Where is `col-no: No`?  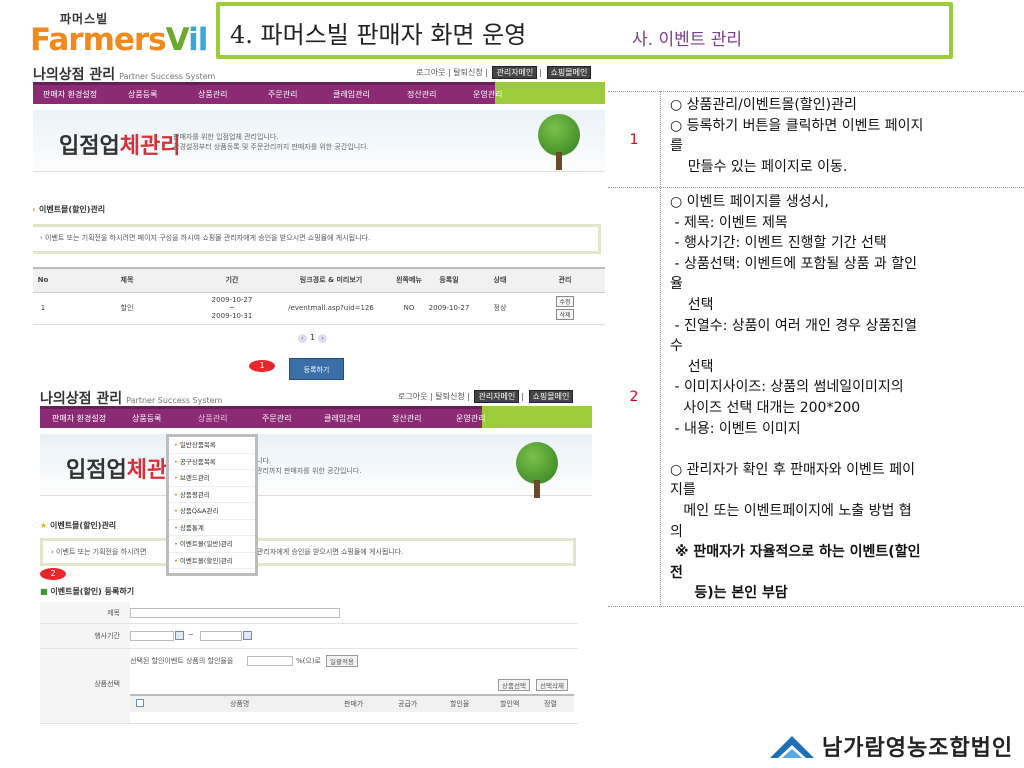
col-no: No is located at coordinates (45, 280).